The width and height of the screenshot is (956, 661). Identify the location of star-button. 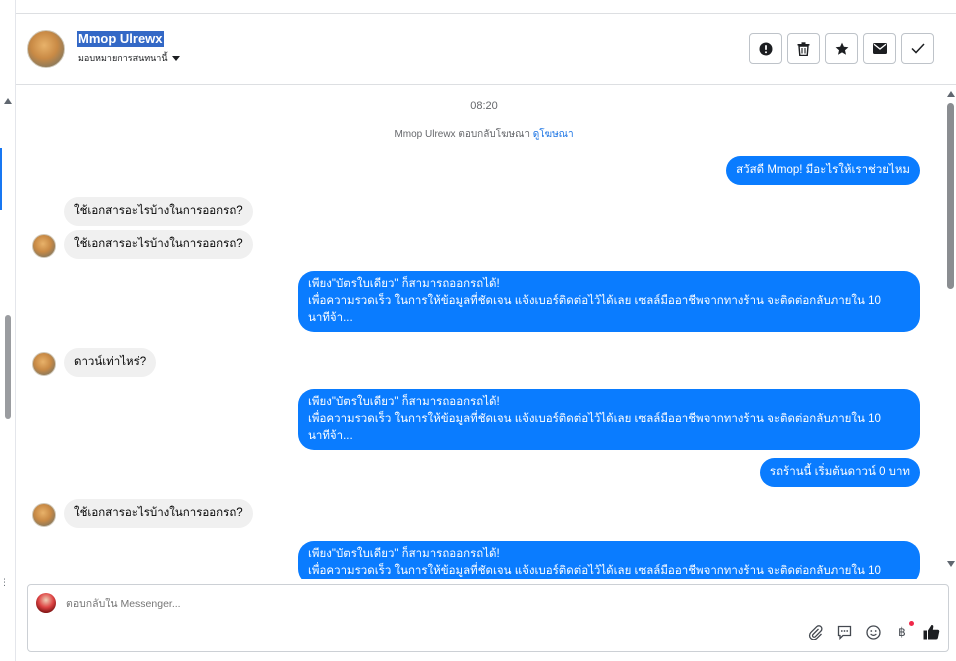
(841, 48).